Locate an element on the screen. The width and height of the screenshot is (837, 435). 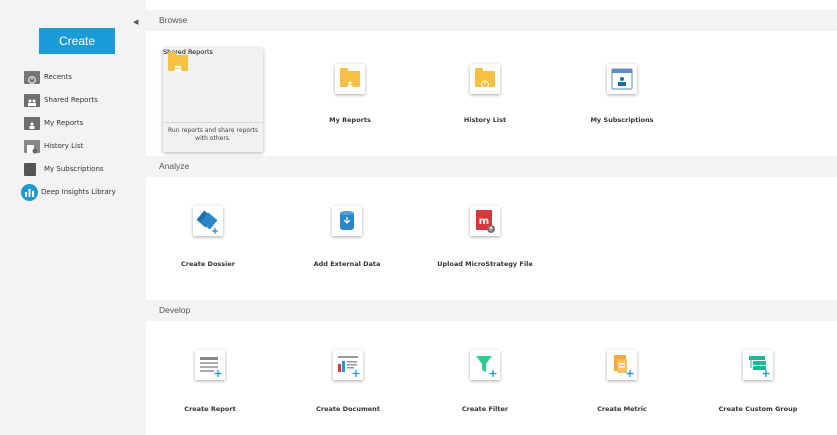
sidebar-item-recents: Recents is located at coordinates (48, 77).